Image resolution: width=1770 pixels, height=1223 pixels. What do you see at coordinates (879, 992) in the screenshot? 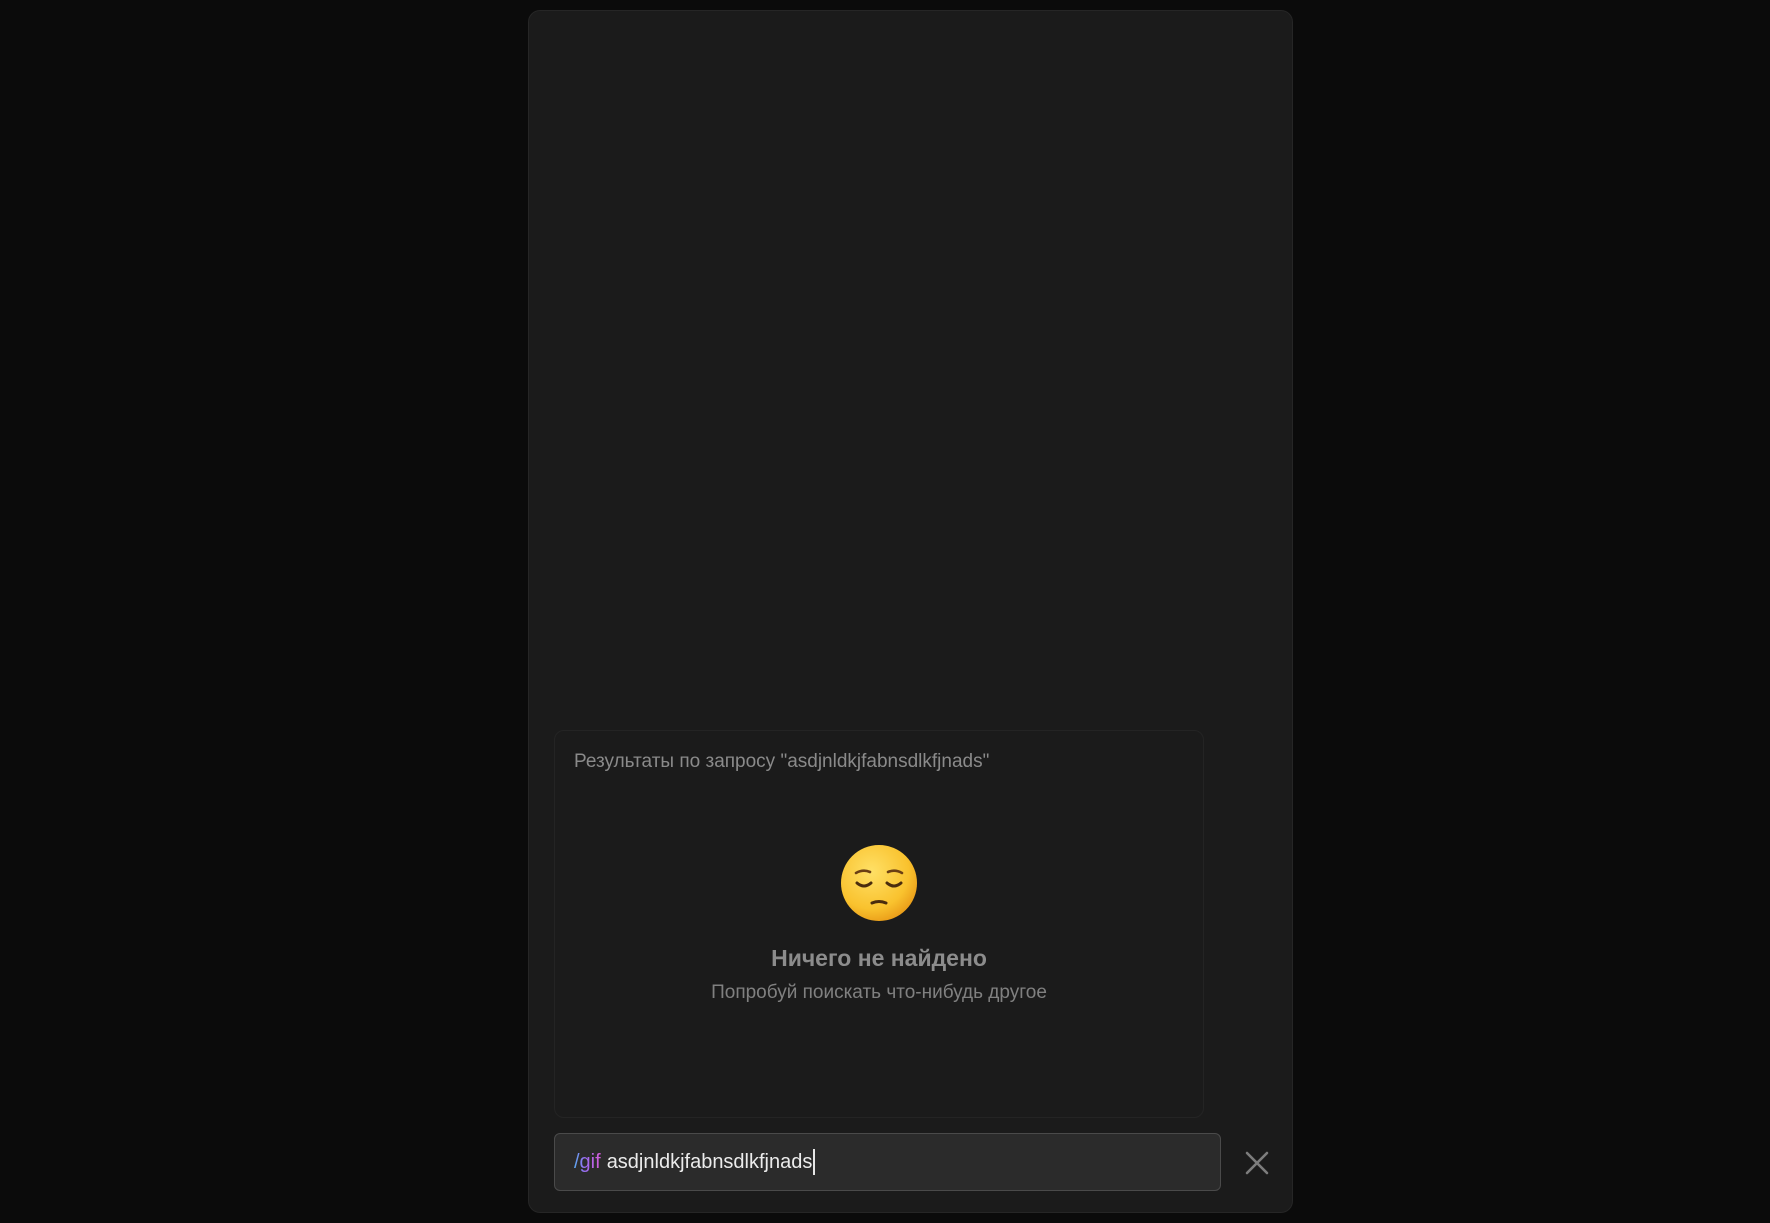
I see `empty-state-subtitle: Попробуй поискать что-нибудь другое` at bounding box center [879, 992].